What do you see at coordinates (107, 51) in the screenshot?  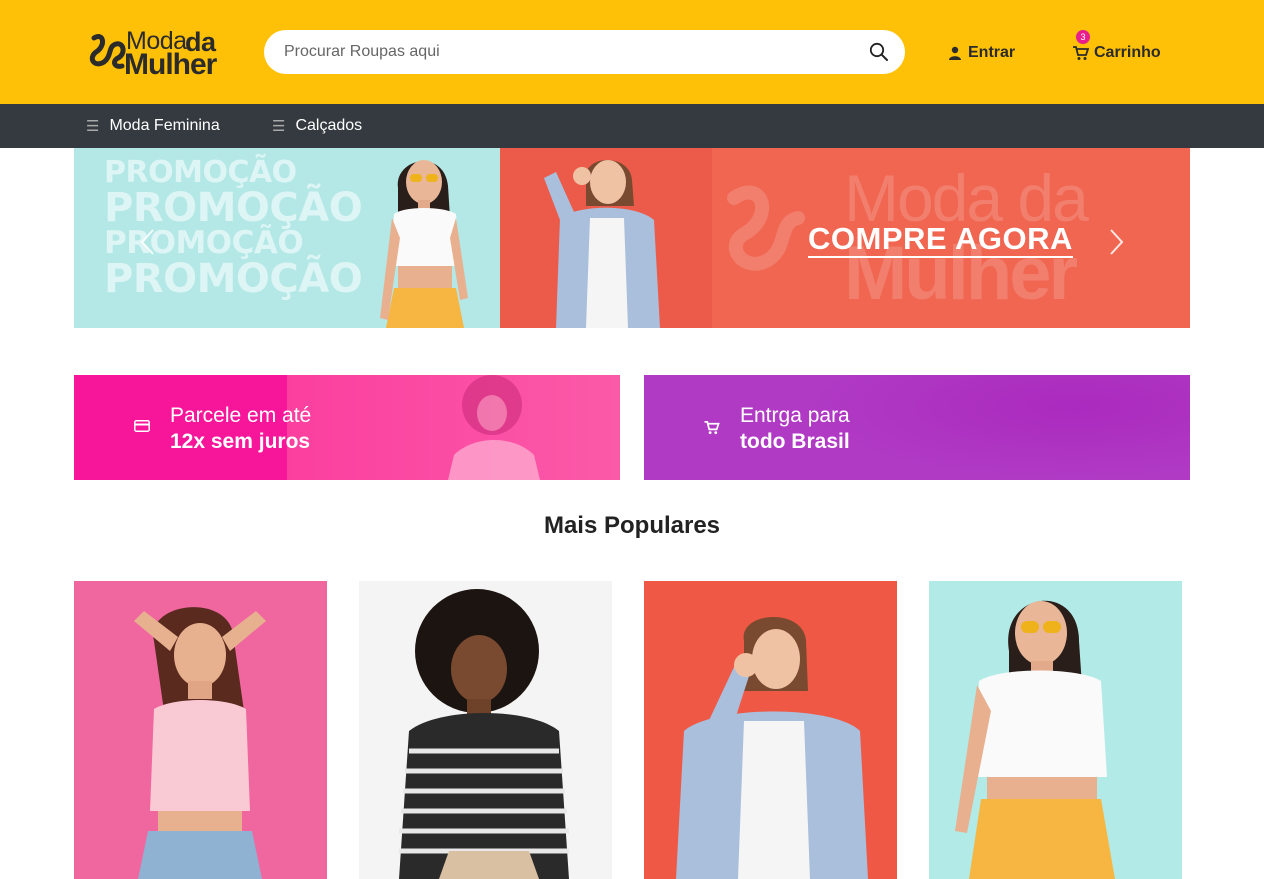 I see `logo-swirl-icon` at bounding box center [107, 51].